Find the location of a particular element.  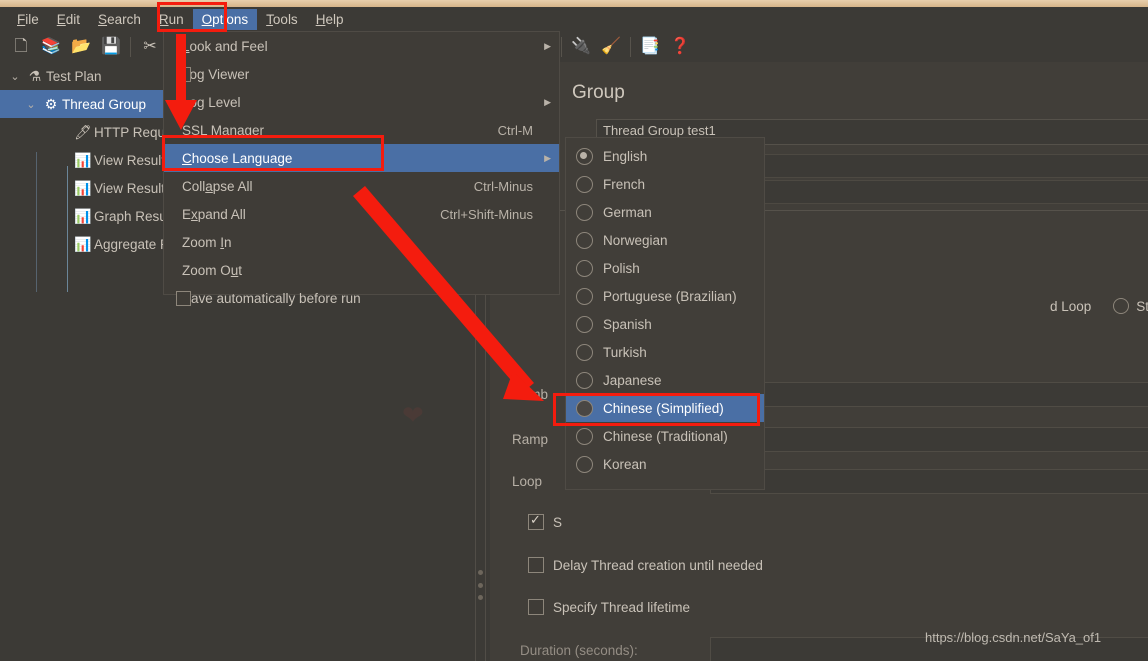

menu-item-log-viewer: Log Viewer is located at coordinates (361, 74).